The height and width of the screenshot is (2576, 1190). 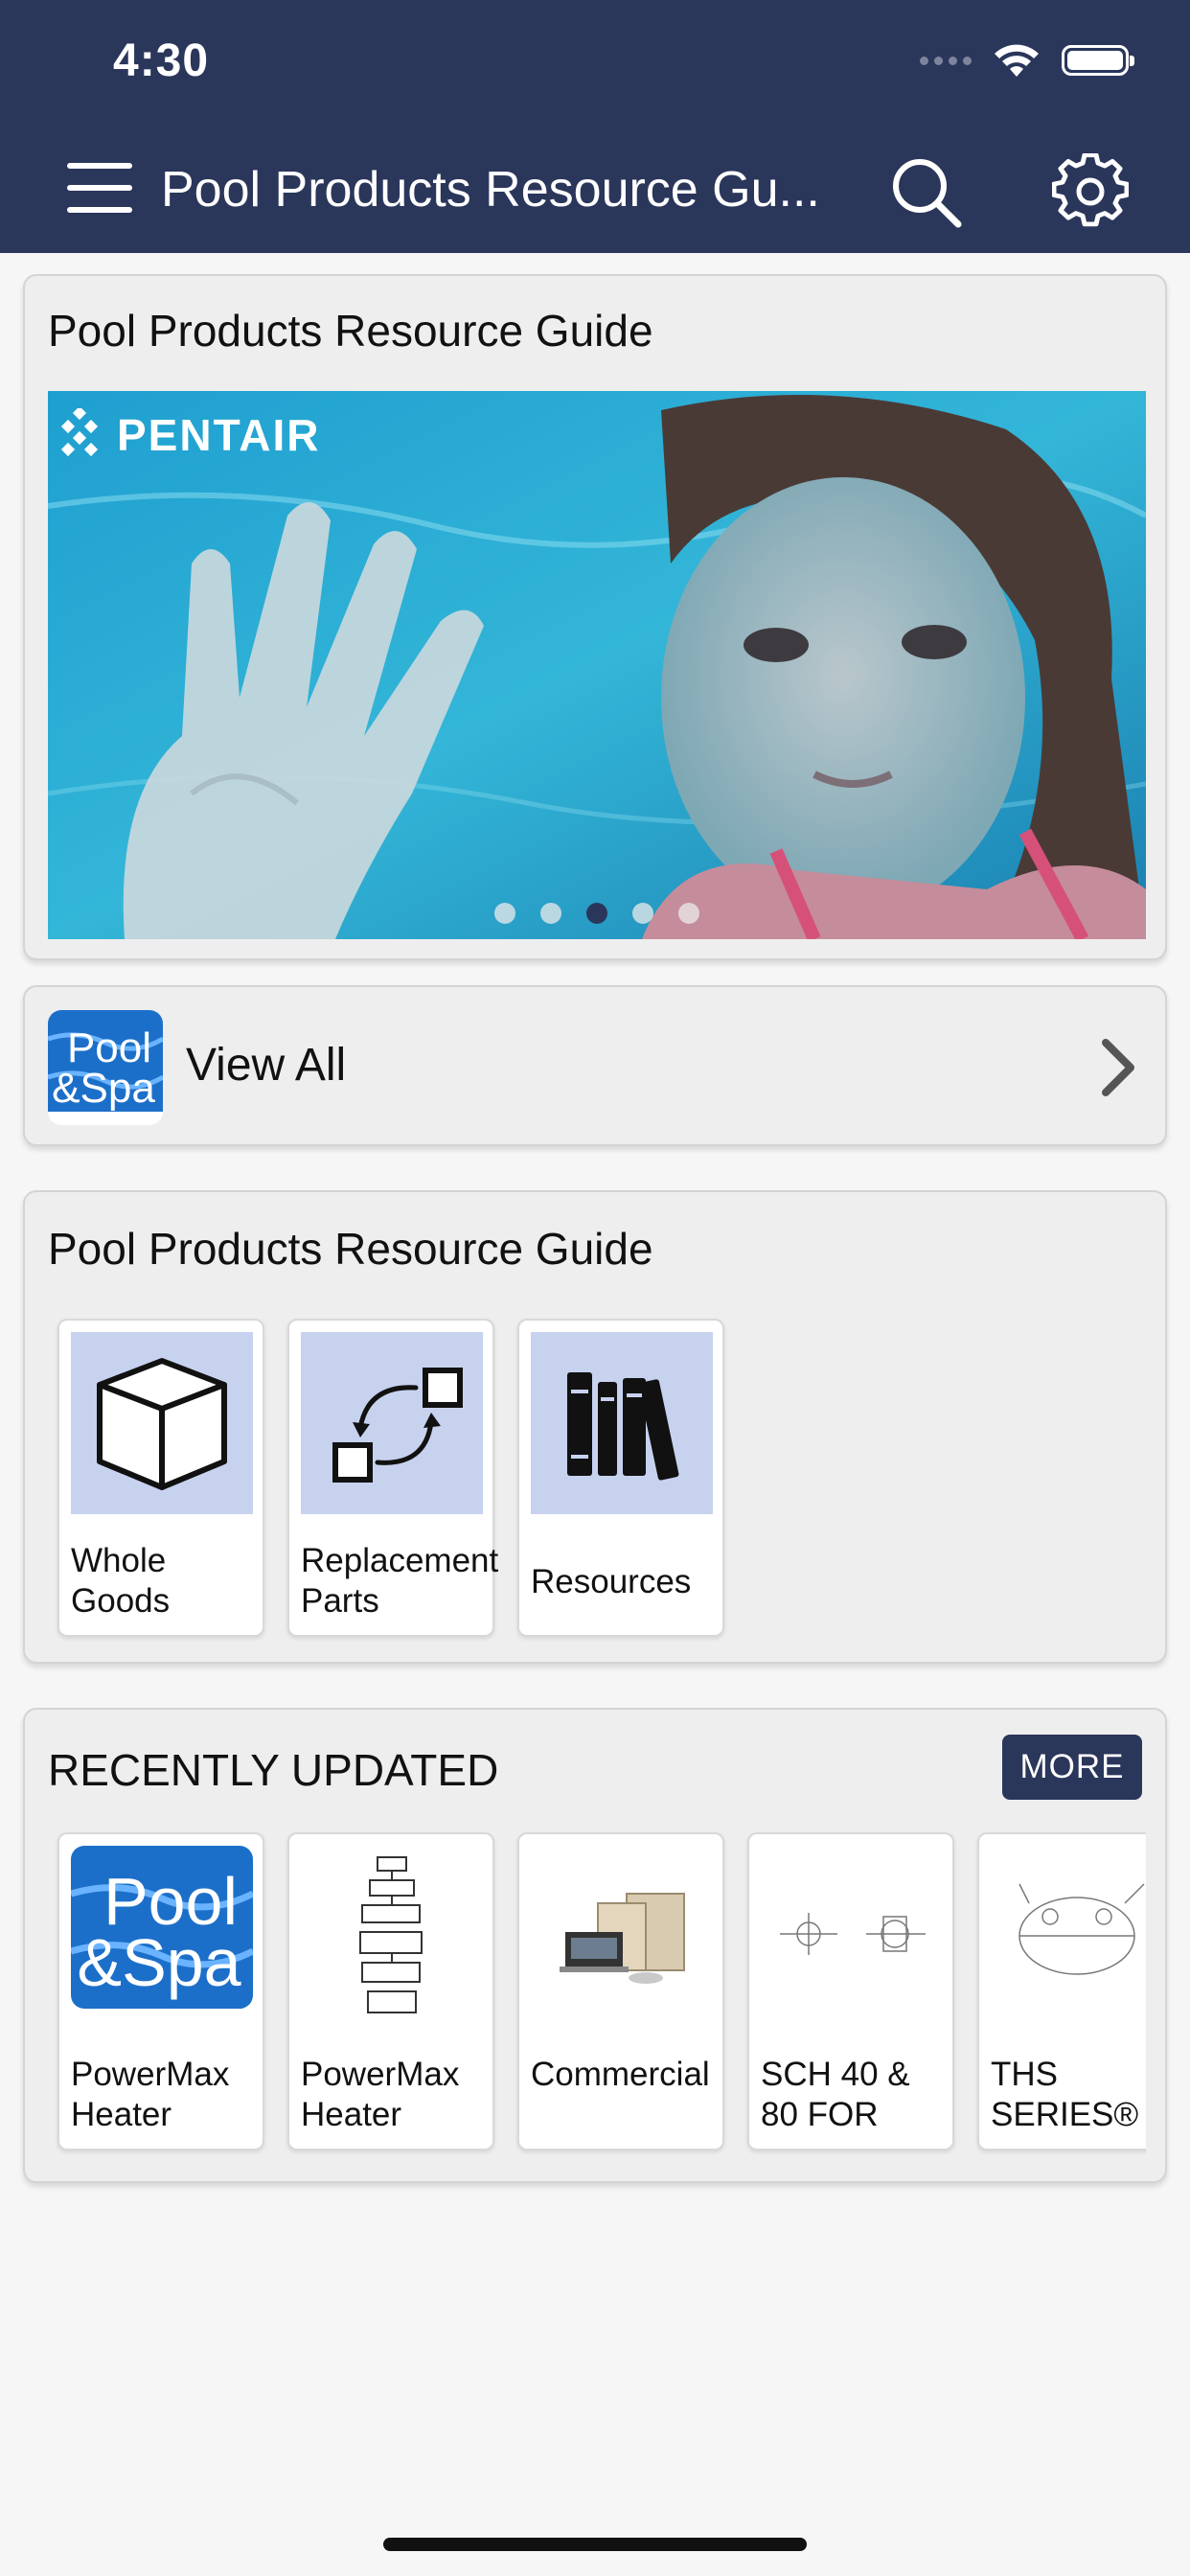 I want to click on category-tile-replacement-parts: Replacement Parts, so click(x=393, y=1478).